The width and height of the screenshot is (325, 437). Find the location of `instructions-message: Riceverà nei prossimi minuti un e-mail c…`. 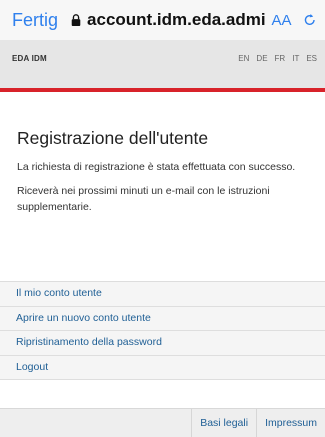

instructions-message: Riceverà nei prossimi minuti un e-mail c… is located at coordinates (143, 199).